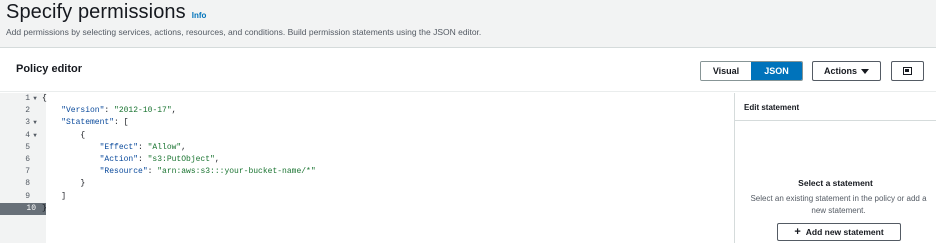 This screenshot has height=243, width=936. Describe the element at coordinates (27, 159) in the screenshot. I see `line-number: 6` at that location.